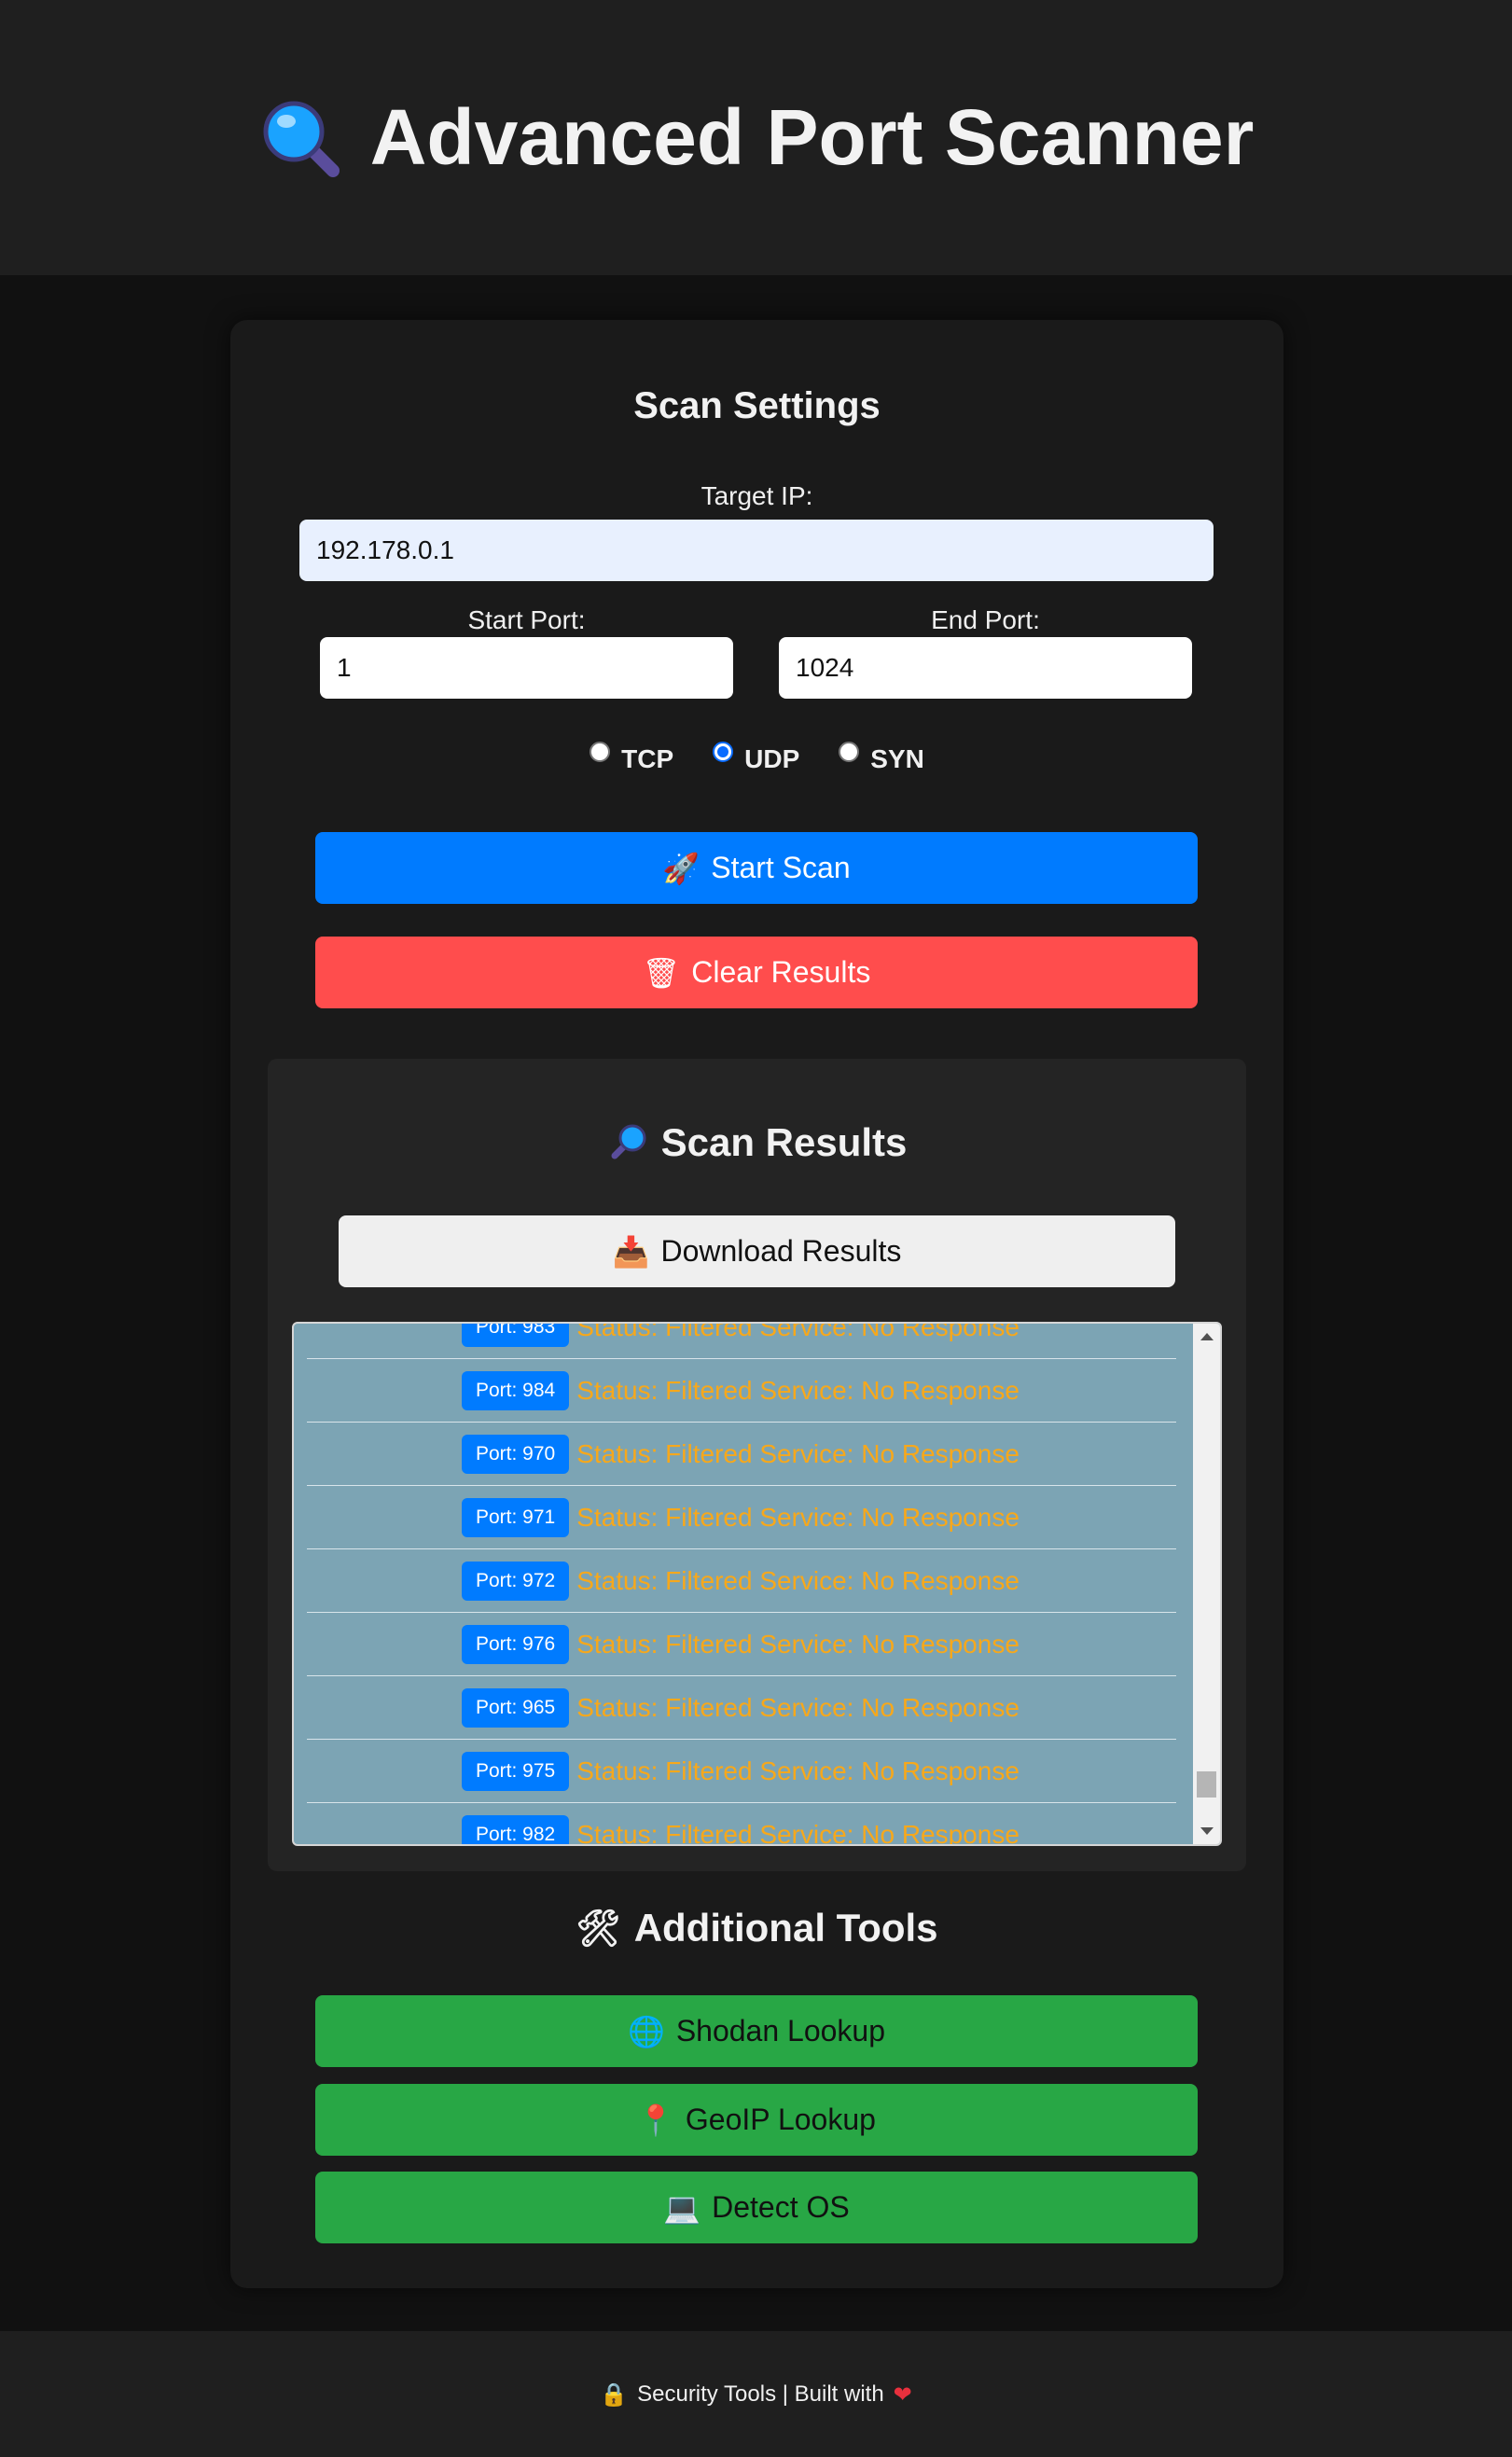 Image resolution: width=1512 pixels, height=2457 pixels. What do you see at coordinates (516, 1707) in the screenshot?
I see `port-badge: Port: 965` at bounding box center [516, 1707].